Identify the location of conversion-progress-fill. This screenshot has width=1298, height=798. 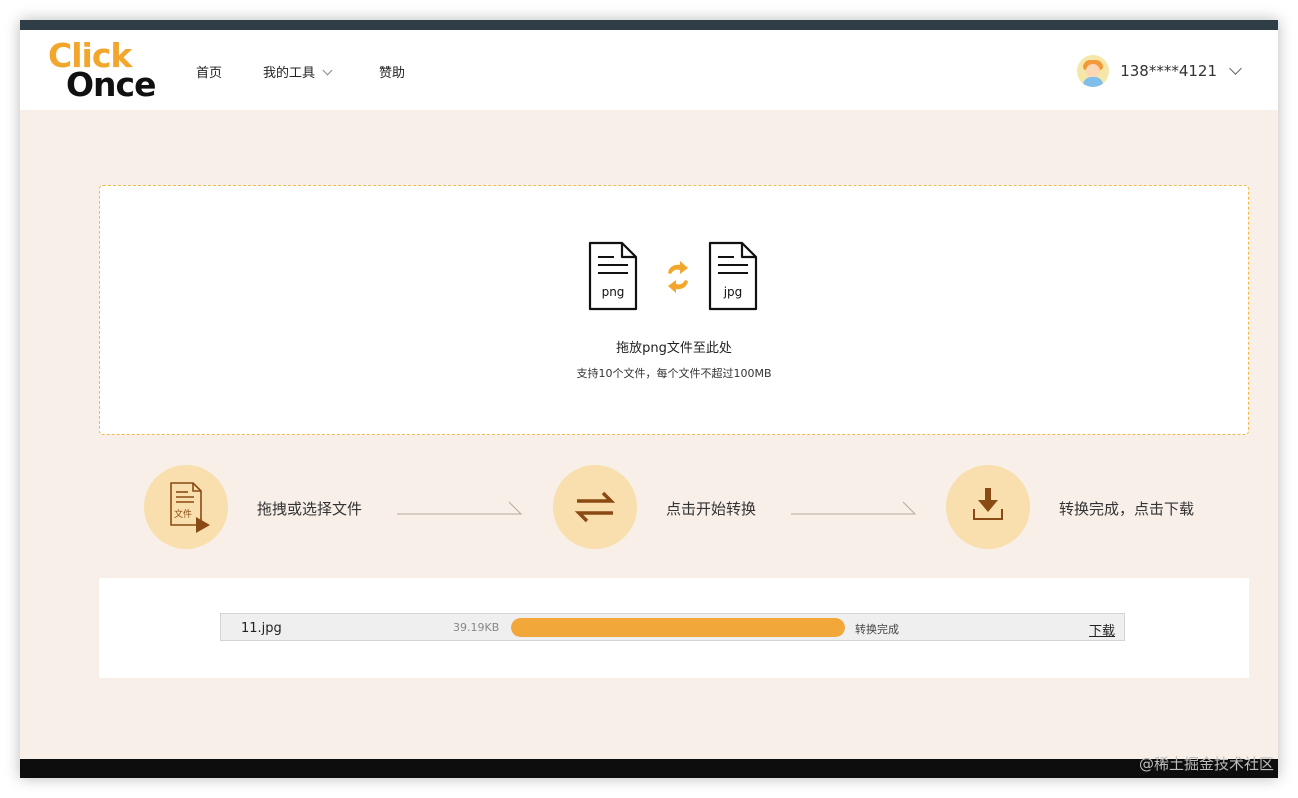
(678, 627).